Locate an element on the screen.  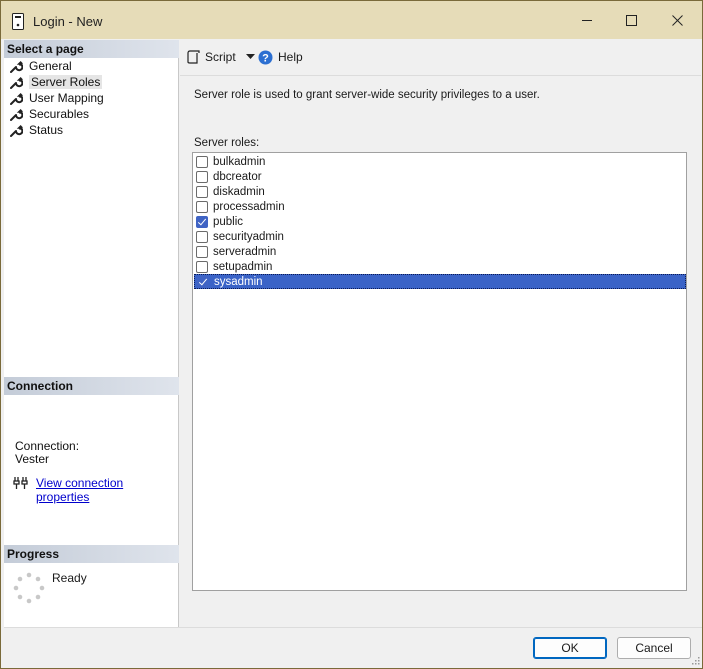
role-name: bulkadmin is located at coordinates (239, 161).